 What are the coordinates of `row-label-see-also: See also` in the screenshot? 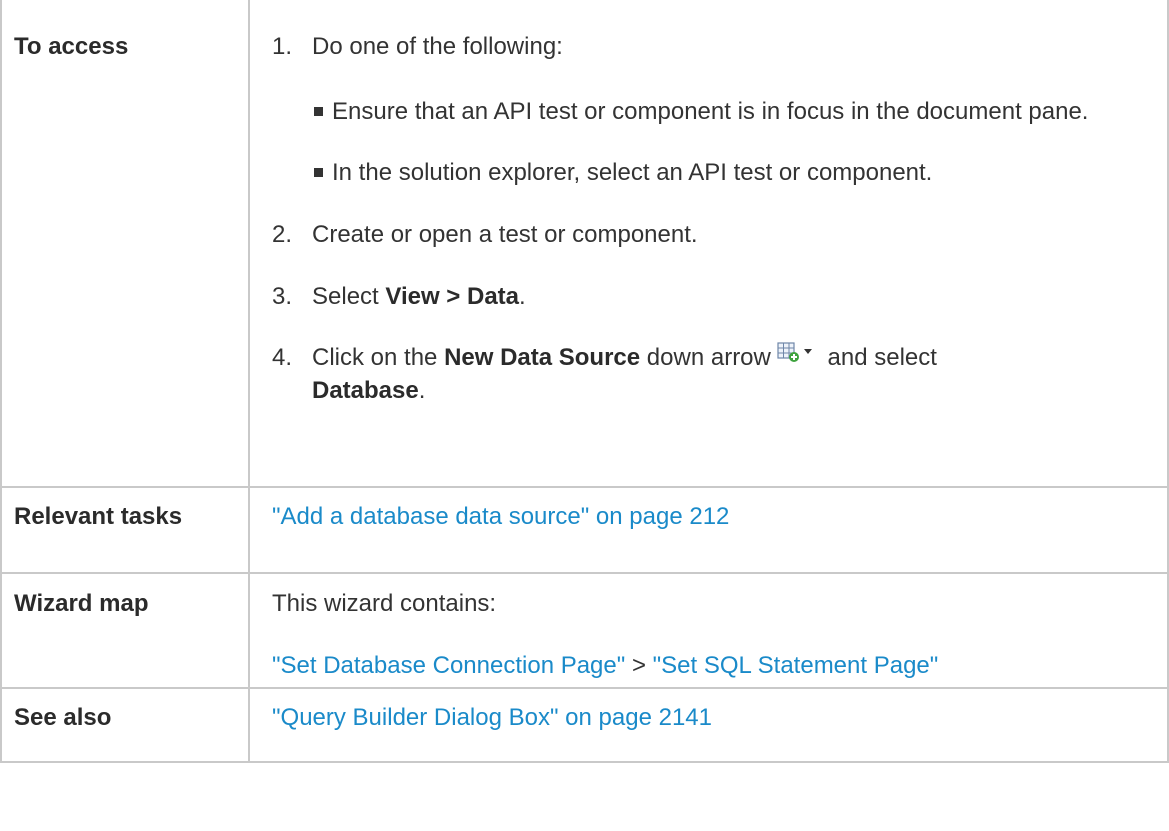 It's located at (125, 725).